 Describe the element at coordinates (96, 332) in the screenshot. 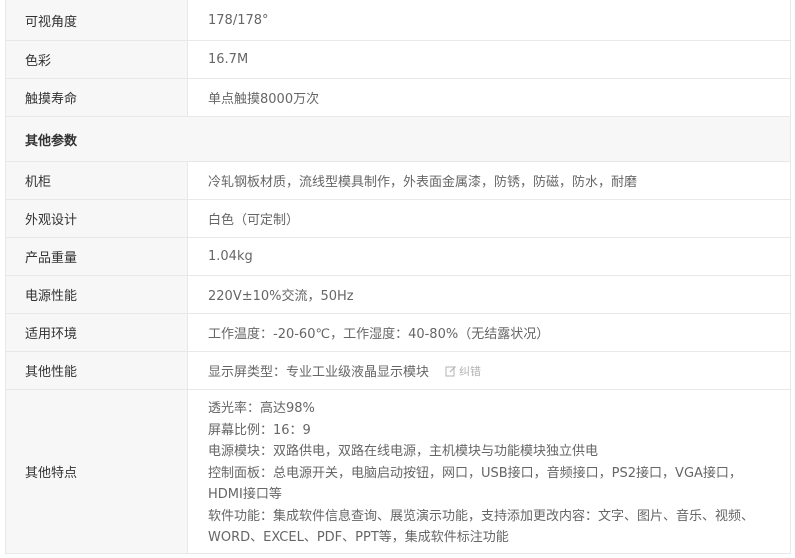

I see `spec-key: 适用环境` at that location.